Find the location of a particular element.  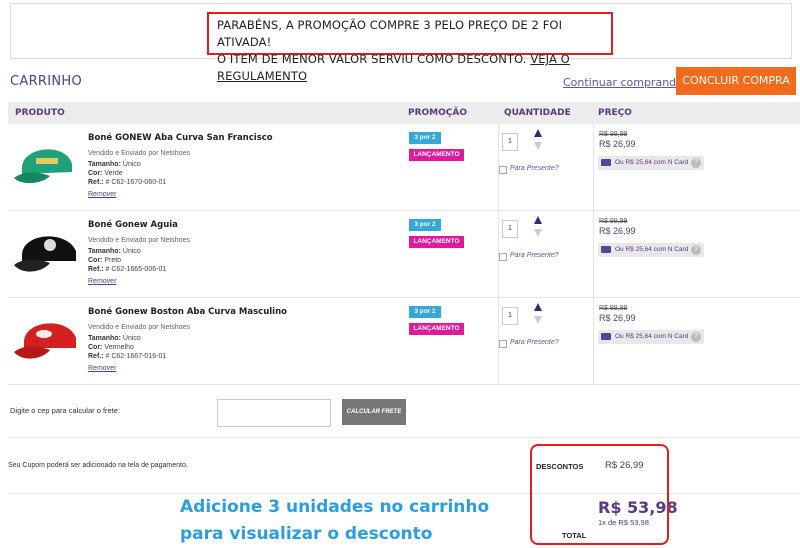

product-color: Cor: Vermelho is located at coordinates (111, 347).